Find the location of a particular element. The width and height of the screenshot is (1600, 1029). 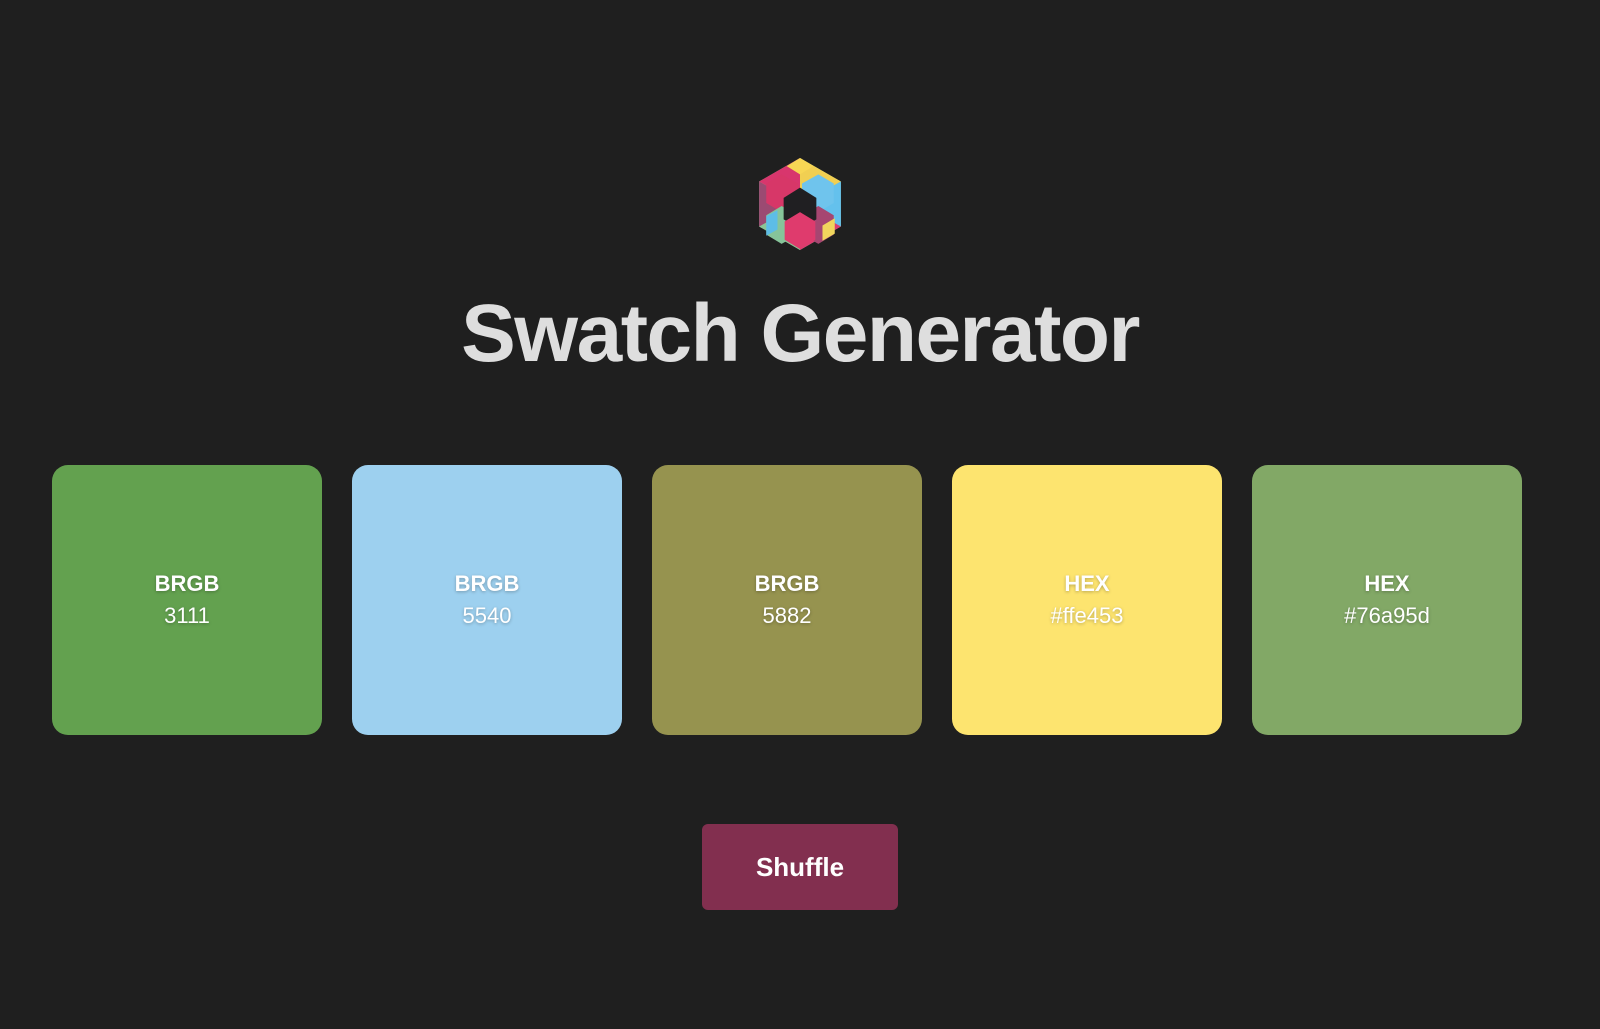

color-swatch-4: HEX #ffe453 is located at coordinates (1087, 600).